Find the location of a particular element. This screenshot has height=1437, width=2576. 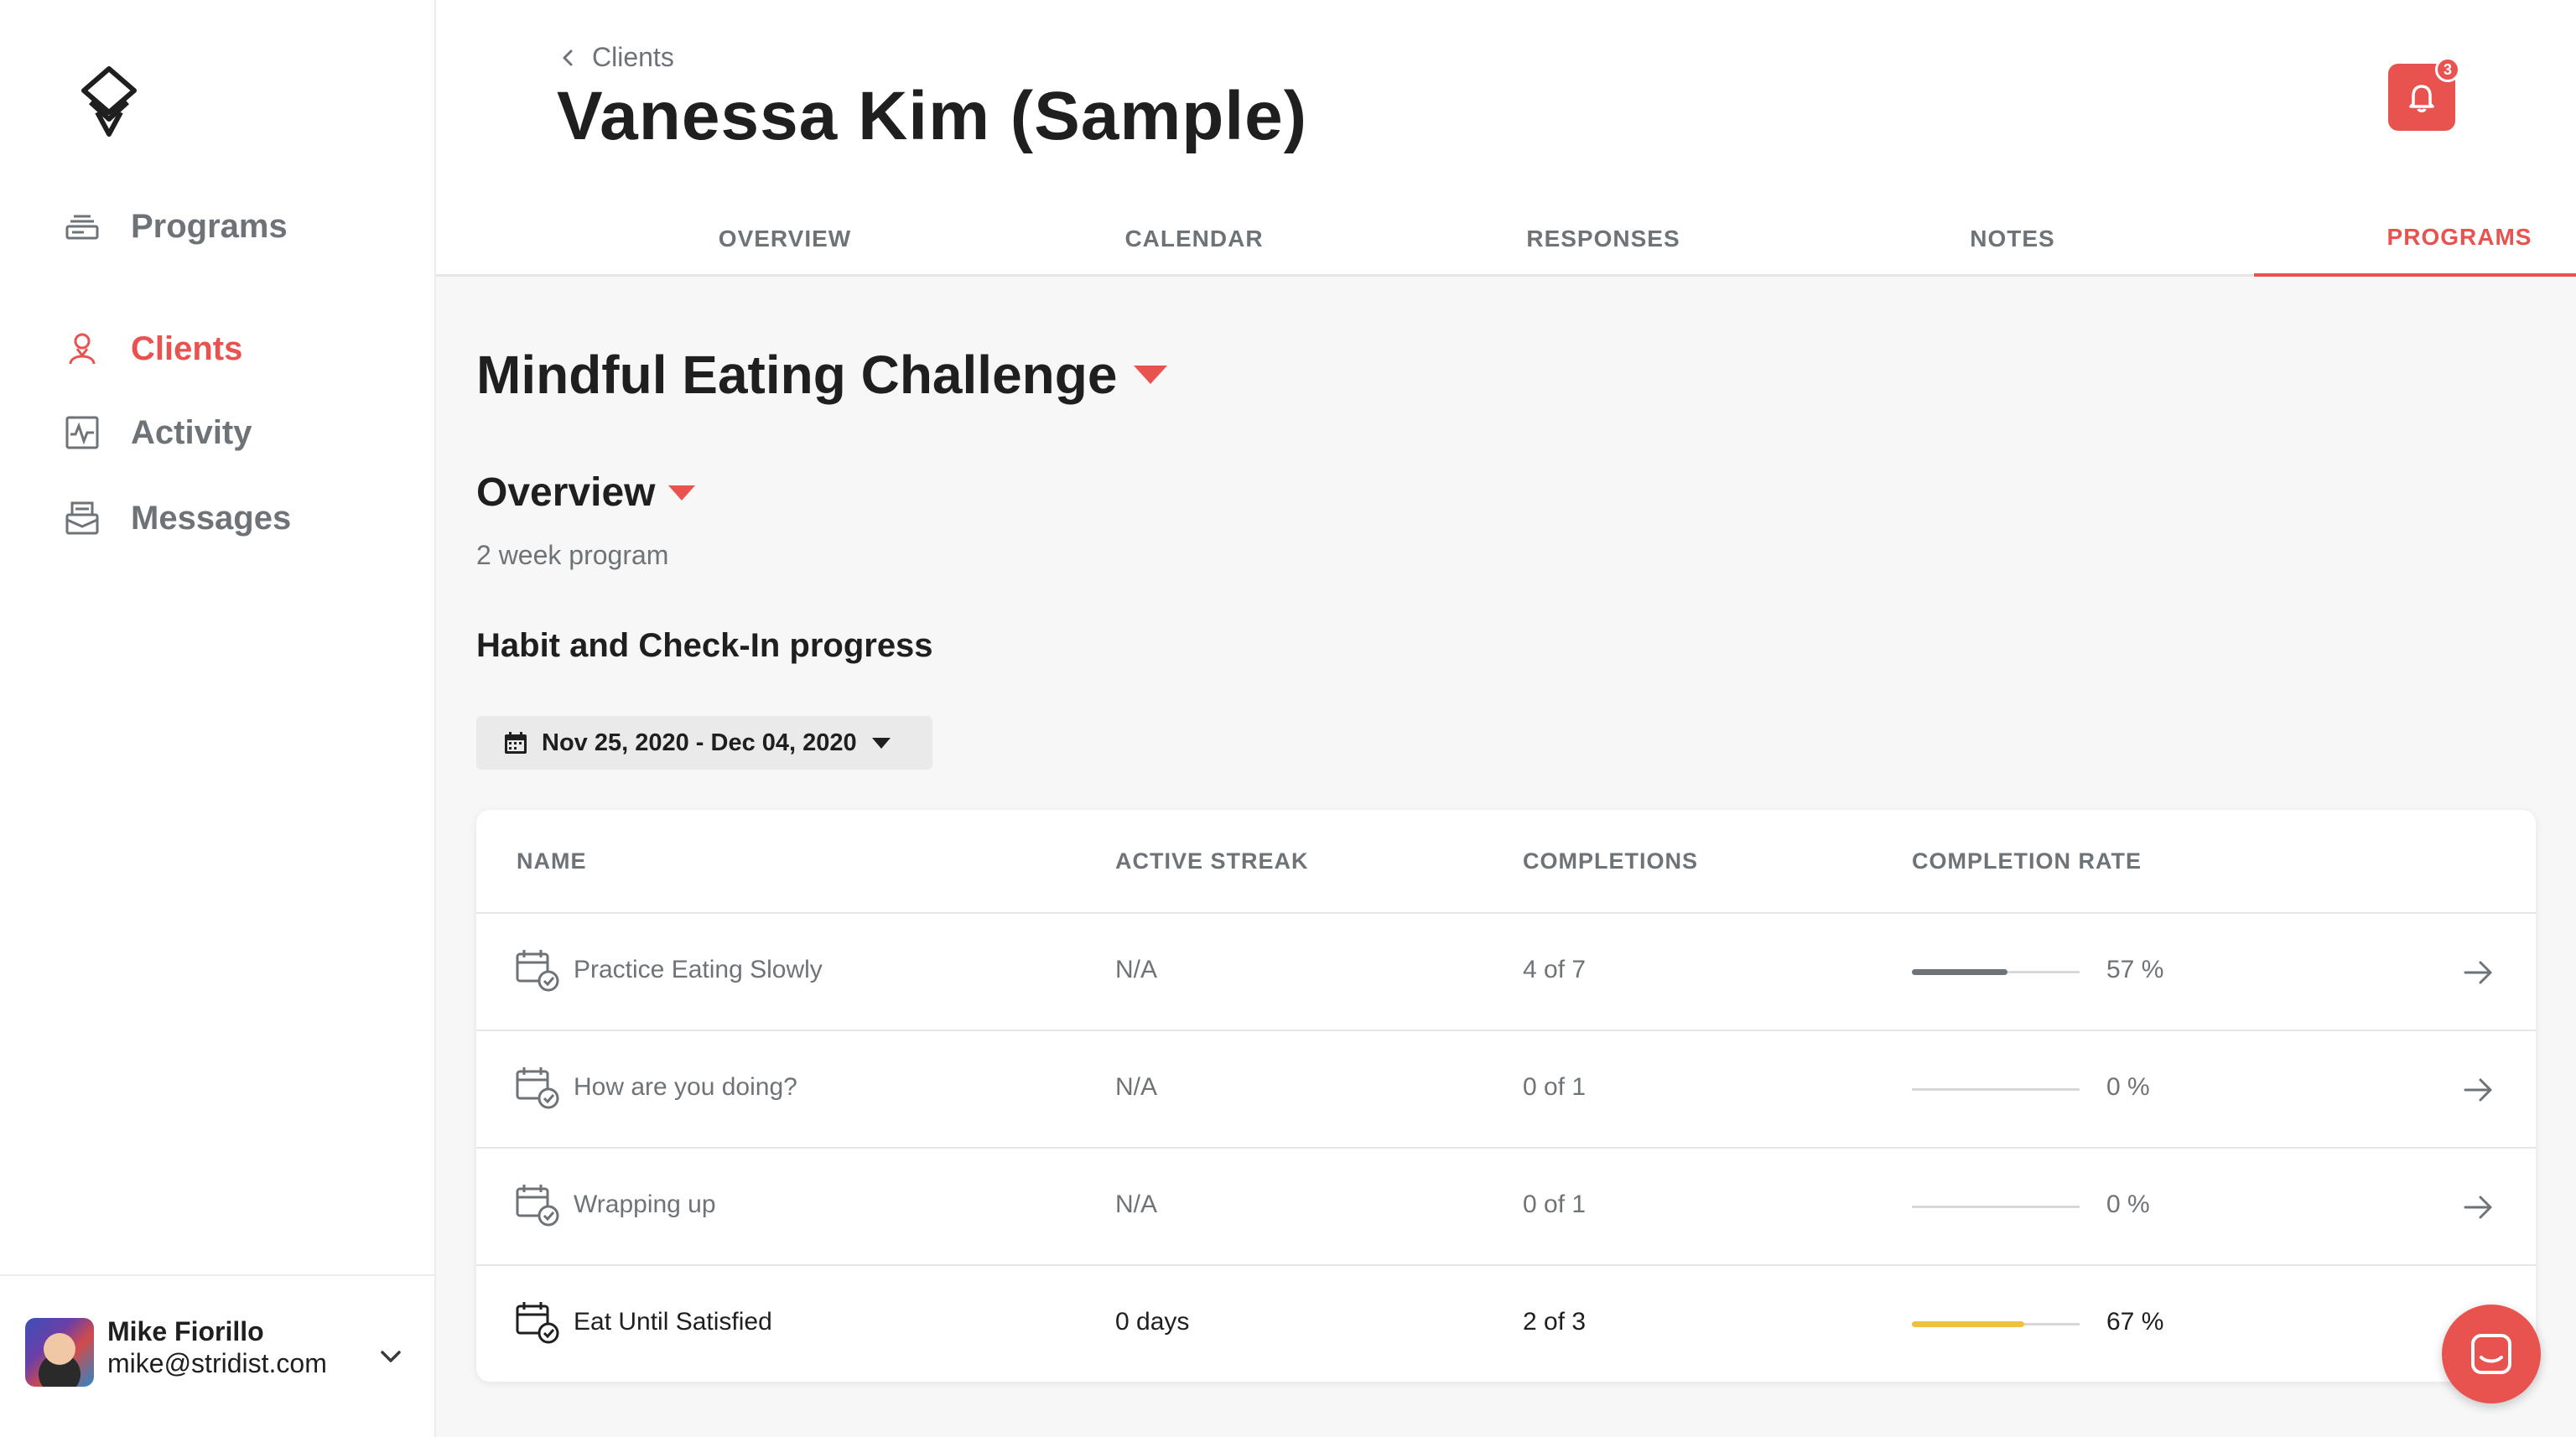

tab-overview: OVERVIEW is located at coordinates (785, 239).